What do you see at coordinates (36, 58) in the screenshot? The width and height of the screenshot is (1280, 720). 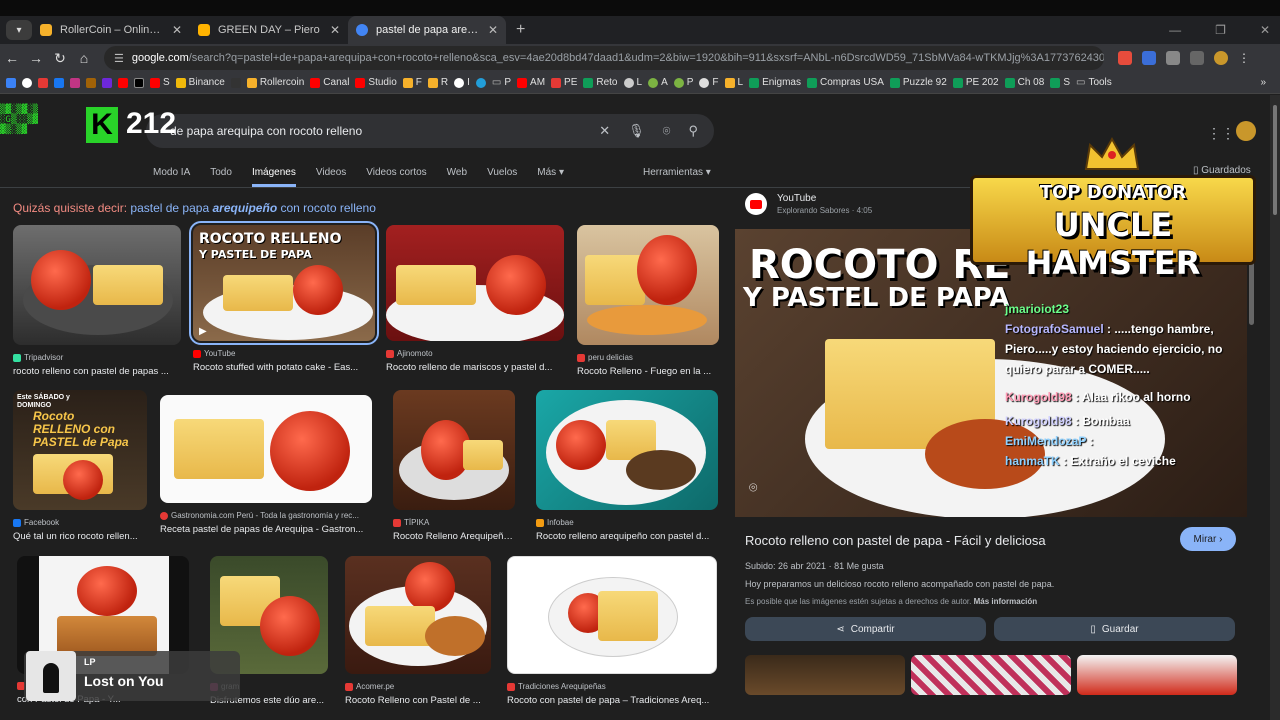 I see `forward-icon: →` at bounding box center [36, 58].